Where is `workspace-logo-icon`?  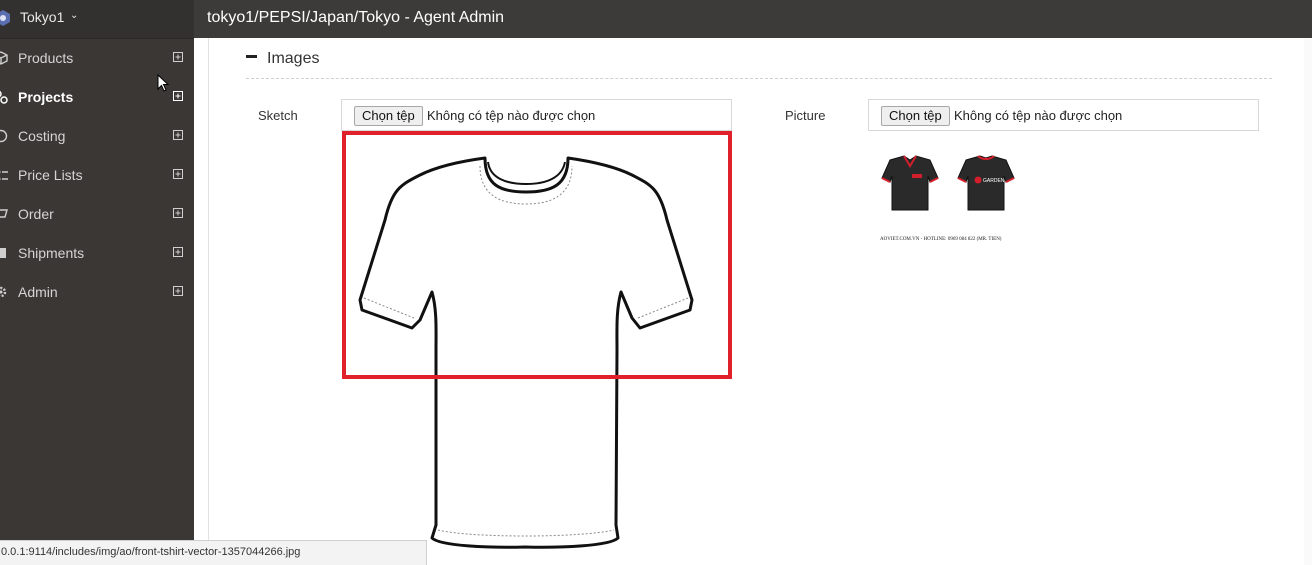
workspace-logo-icon is located at coordinates (5, 18).